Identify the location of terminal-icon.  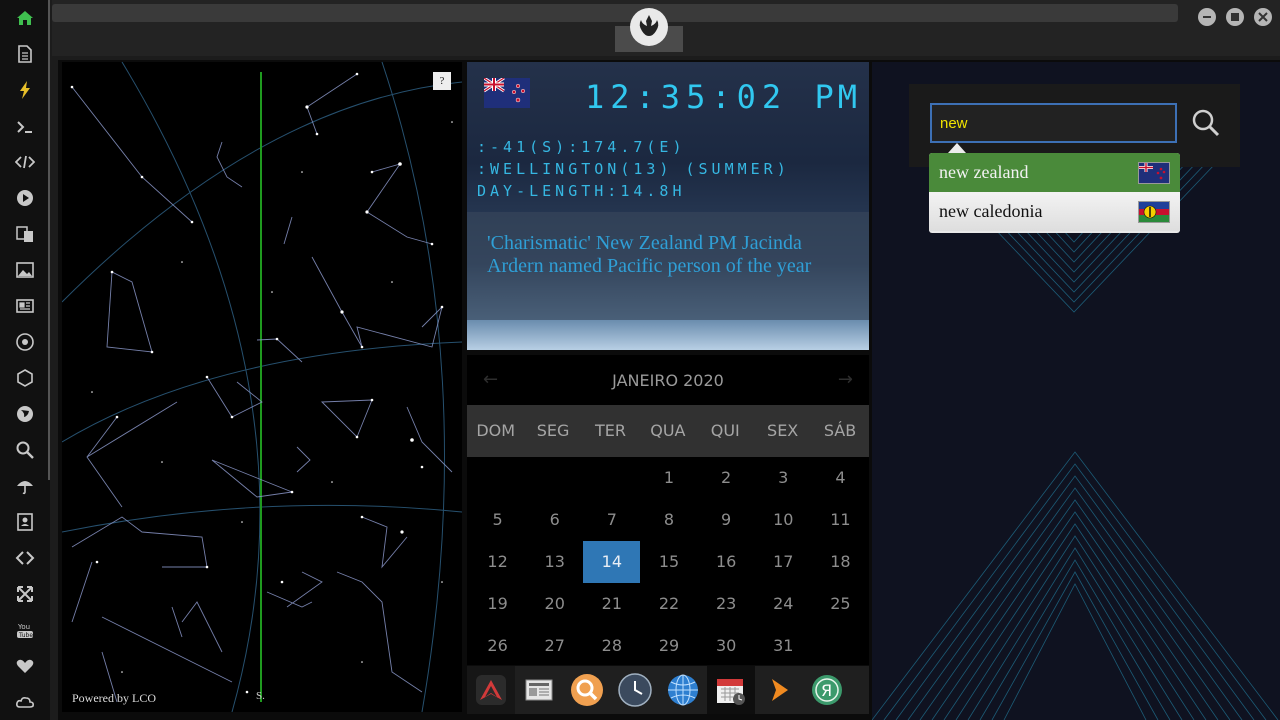
(25, 127).